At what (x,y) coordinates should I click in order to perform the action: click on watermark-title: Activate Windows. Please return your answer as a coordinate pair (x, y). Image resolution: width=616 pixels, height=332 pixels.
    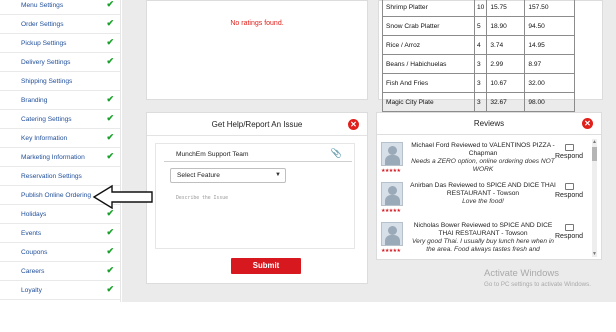
    Looking at the image, I should click on (521, 273).